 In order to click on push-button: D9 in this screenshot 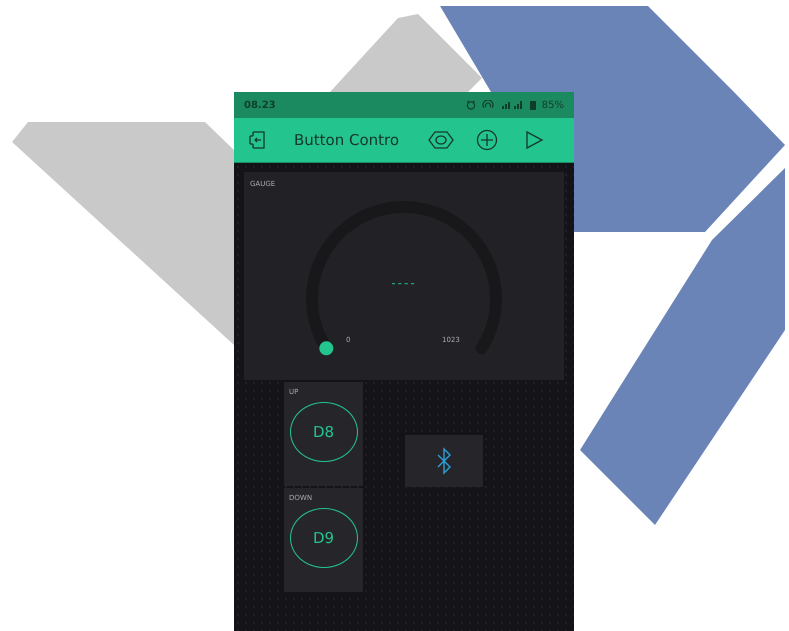, I will do `click(324, 538)`.